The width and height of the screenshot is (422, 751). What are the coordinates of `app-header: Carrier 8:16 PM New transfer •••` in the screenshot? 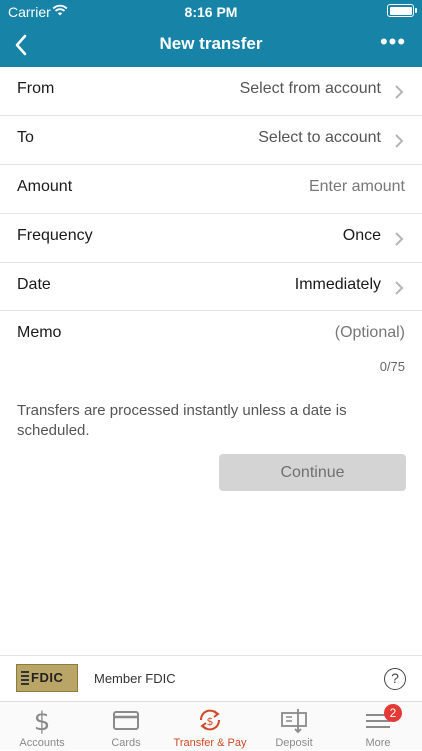 It's located at (211, 33).